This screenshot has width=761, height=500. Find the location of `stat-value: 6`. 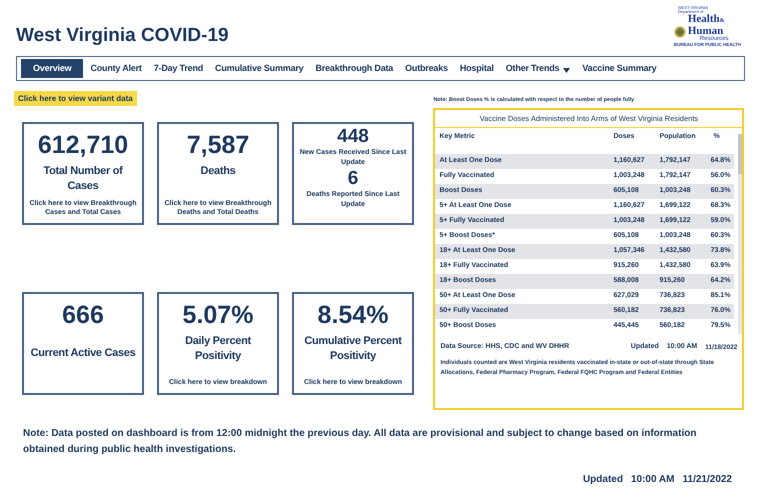

stat-value: 6 is located at coordinates (353, 179).